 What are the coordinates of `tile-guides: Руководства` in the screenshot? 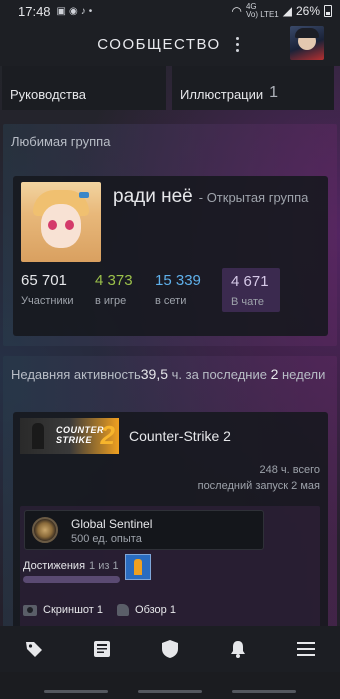 It's located at (84, 88).